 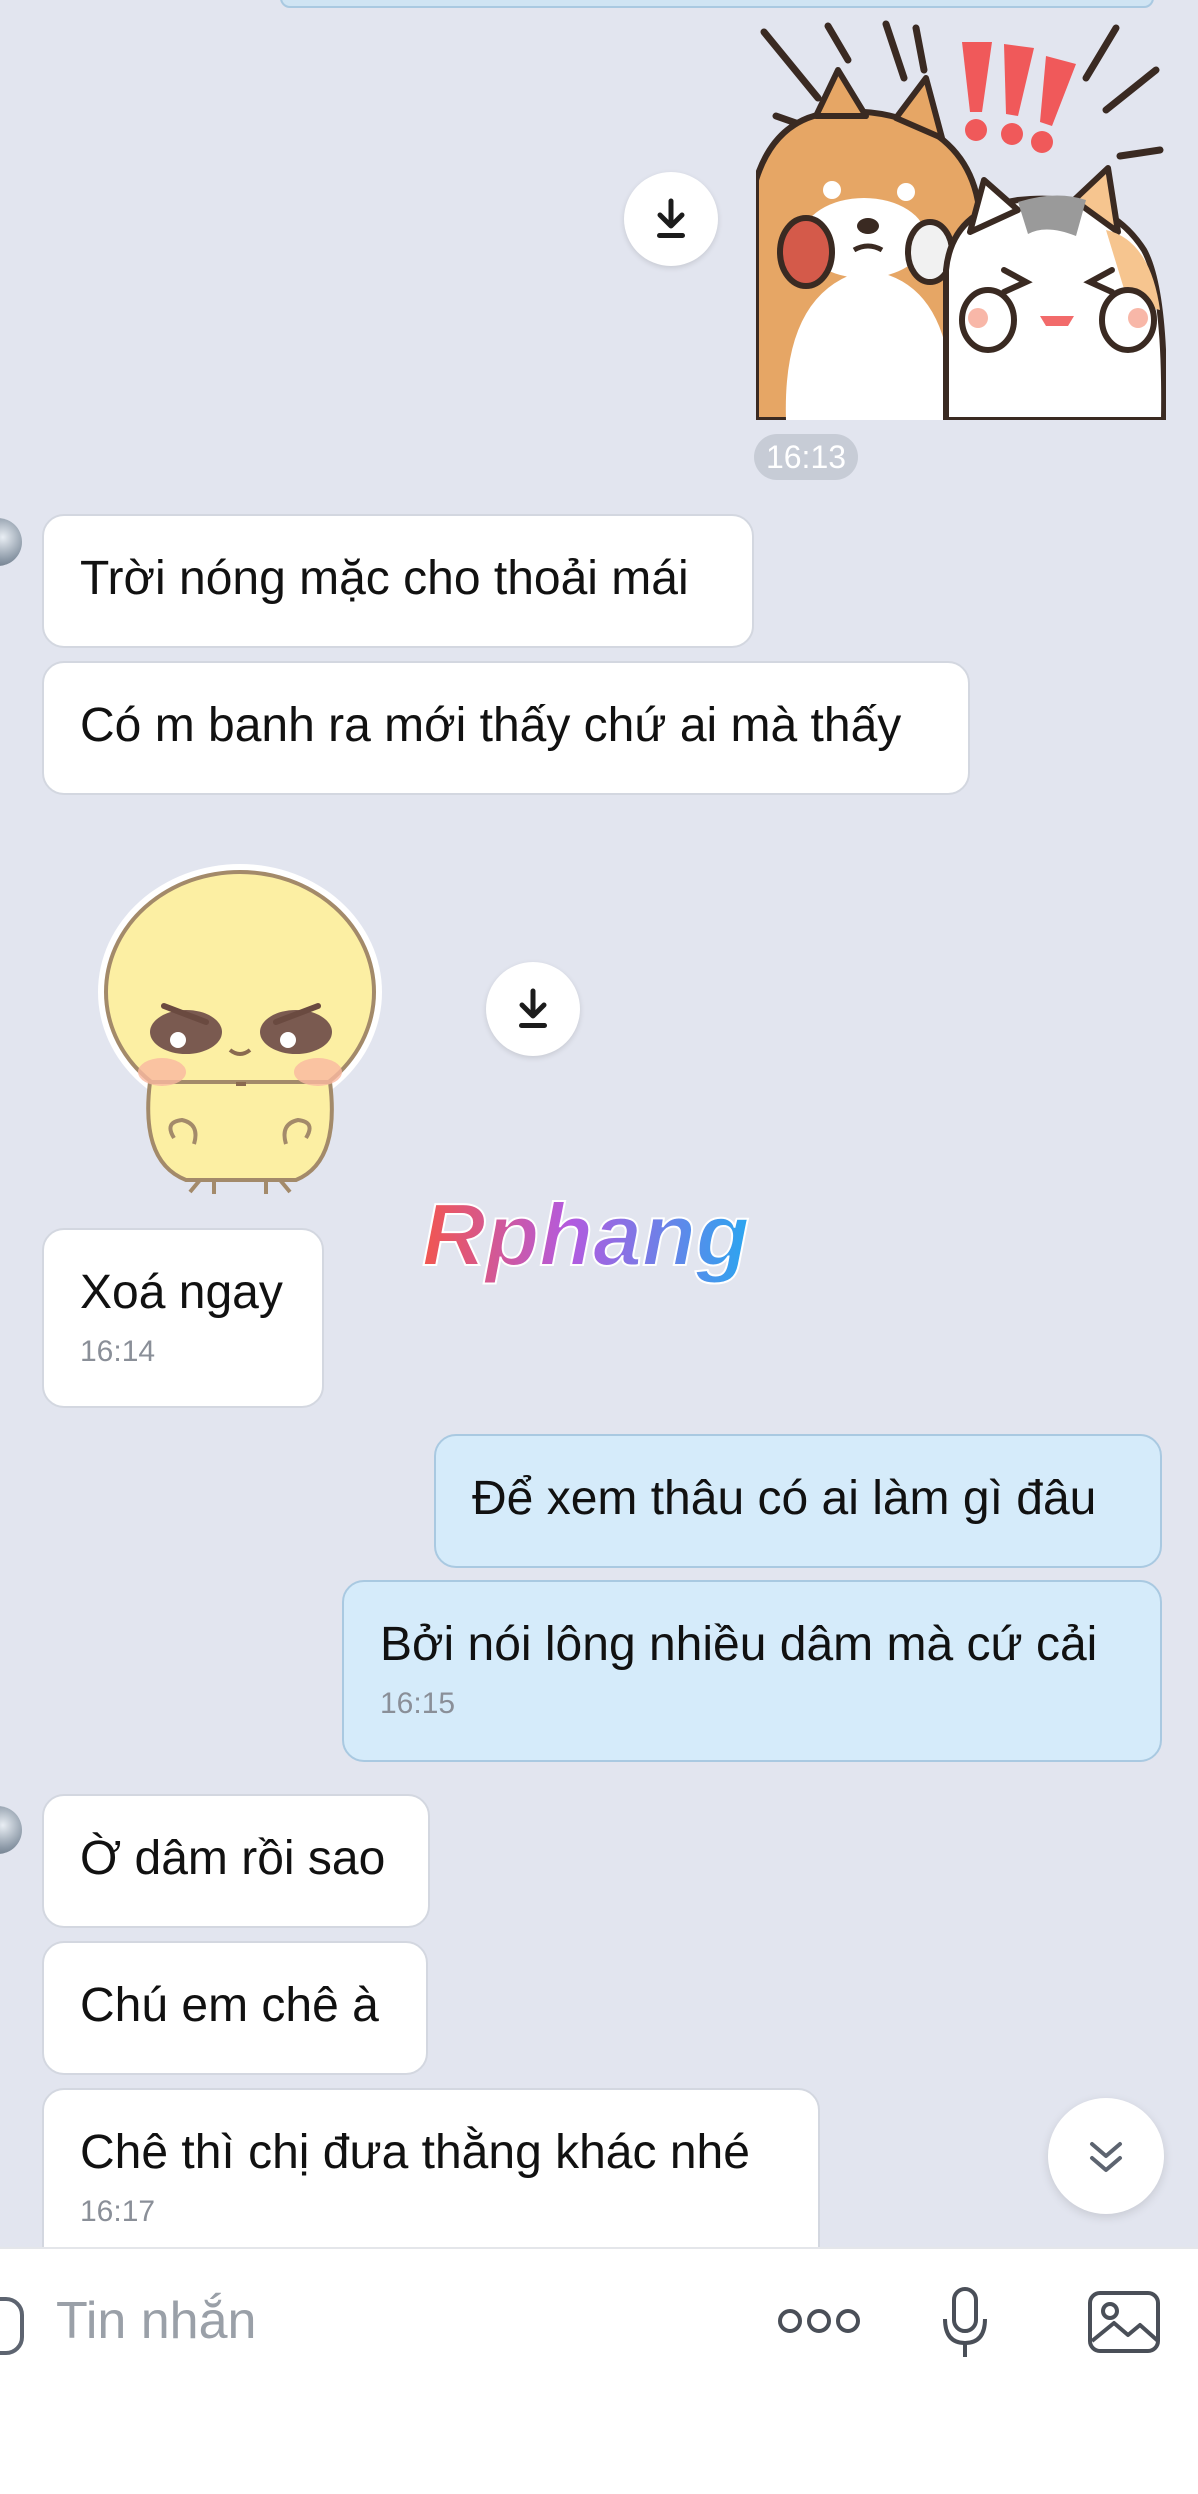 What do you see at coordinates (181, 1292) in the screenshot?
I see `message-text: Xoá ngay` at bounding box center [181, 1292].